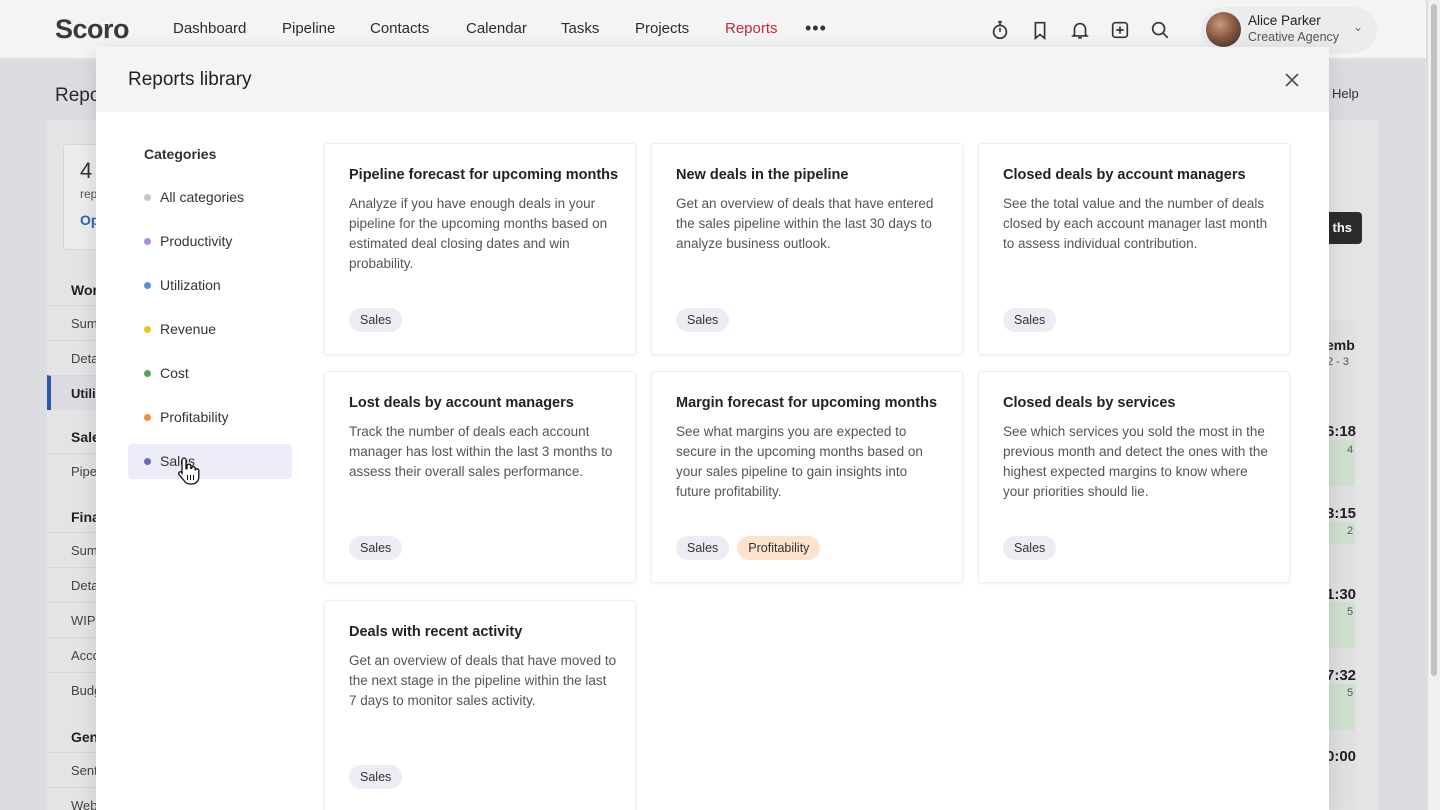 Image resolution: width=1440 pixels, height=810 pixels. Describe the element at coordinates (1350, 531) in the screenshot. I see `calendar-count: 2` at that location.